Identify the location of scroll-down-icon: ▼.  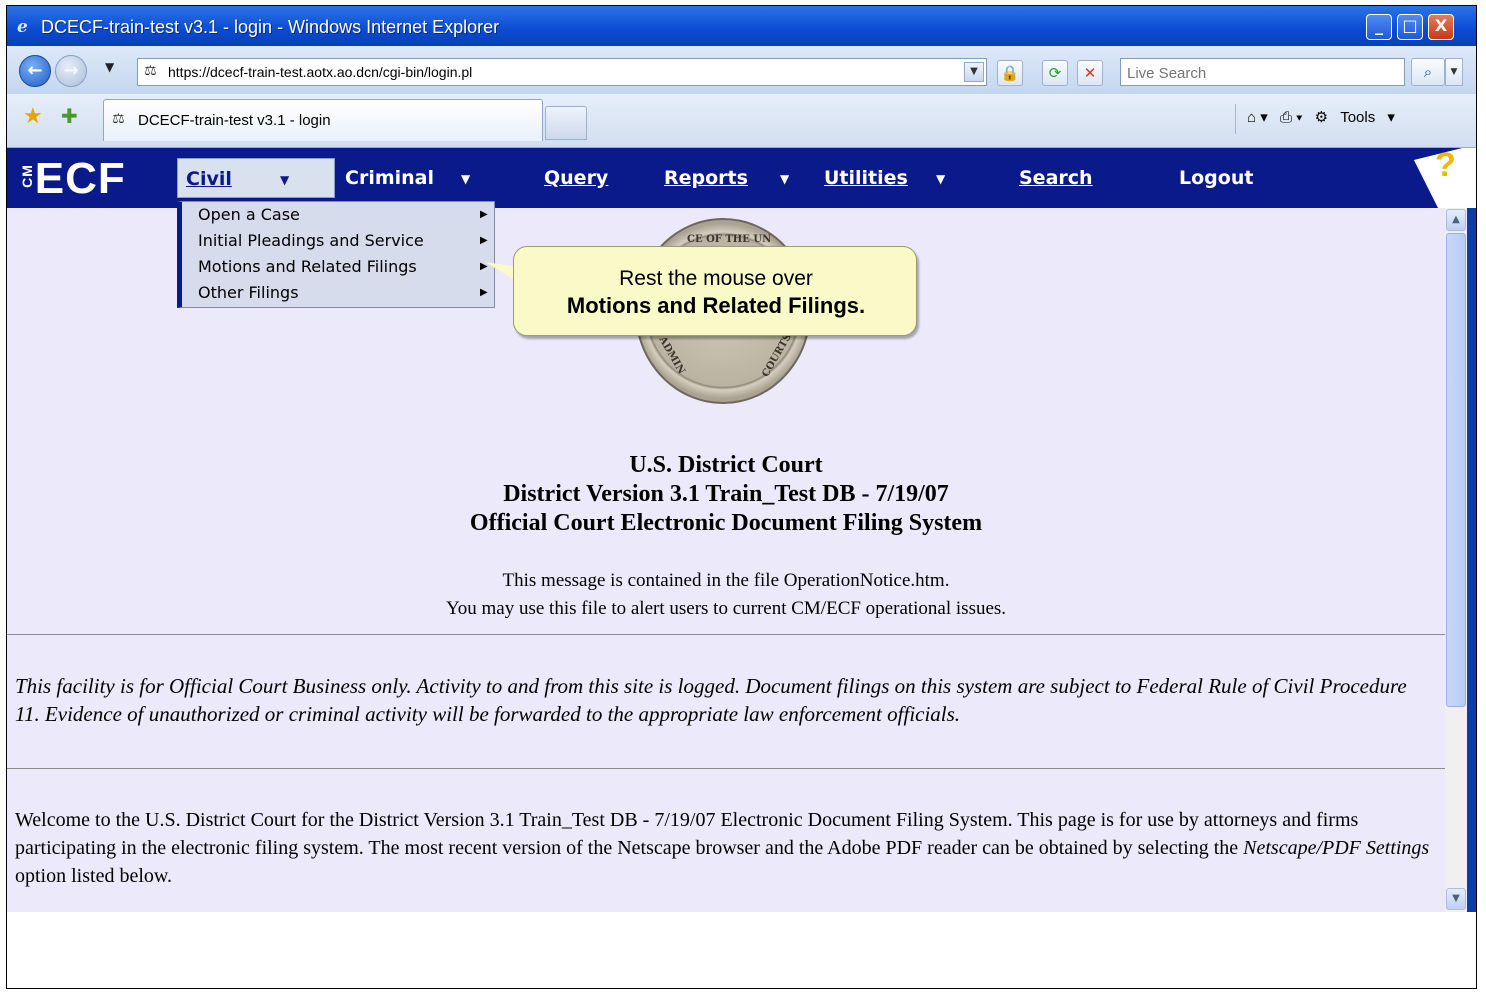
(1456, 899).